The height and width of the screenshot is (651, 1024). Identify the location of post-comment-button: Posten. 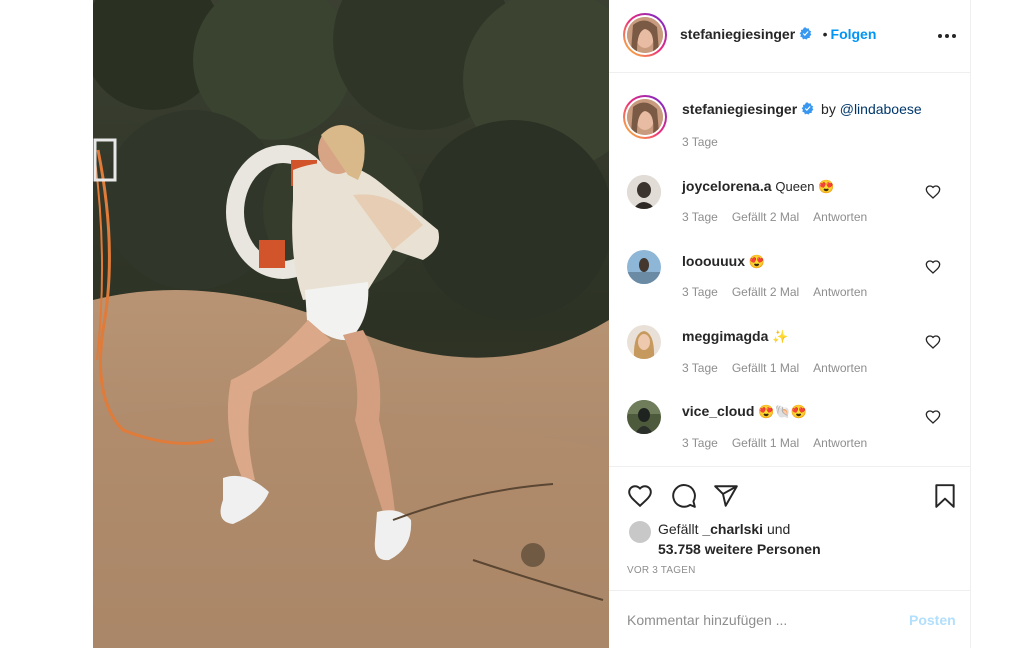
(932, 620).